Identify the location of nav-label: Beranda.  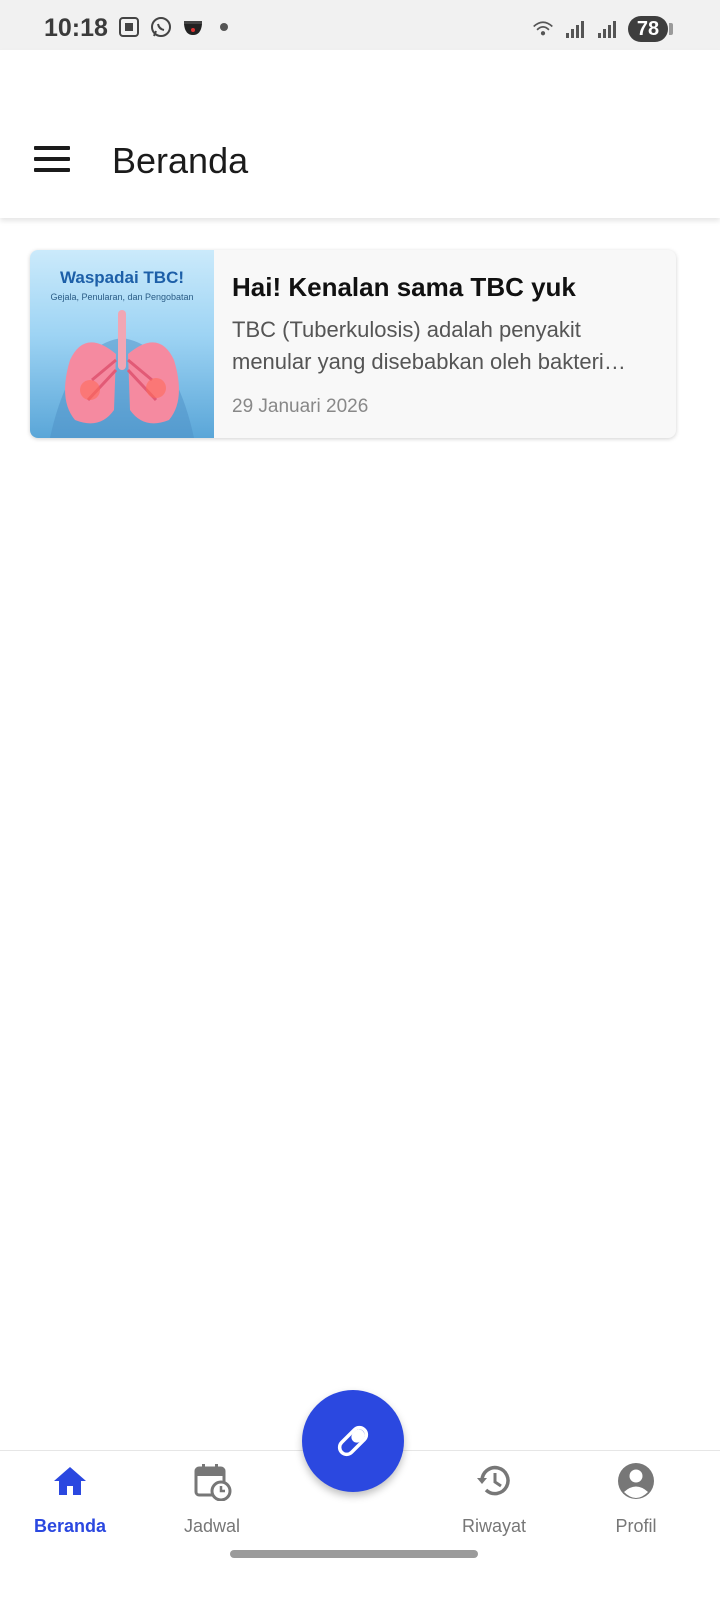
(70, 1526).